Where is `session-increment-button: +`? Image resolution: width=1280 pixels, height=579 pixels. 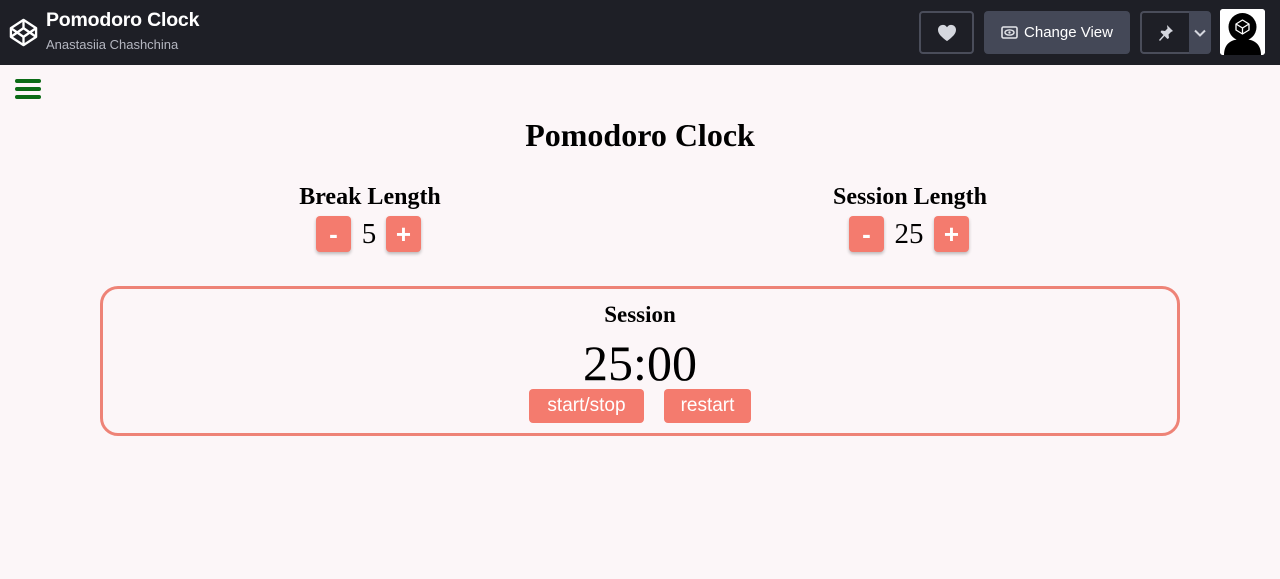
session-increment-button: + is located at coordinates (951, 234).